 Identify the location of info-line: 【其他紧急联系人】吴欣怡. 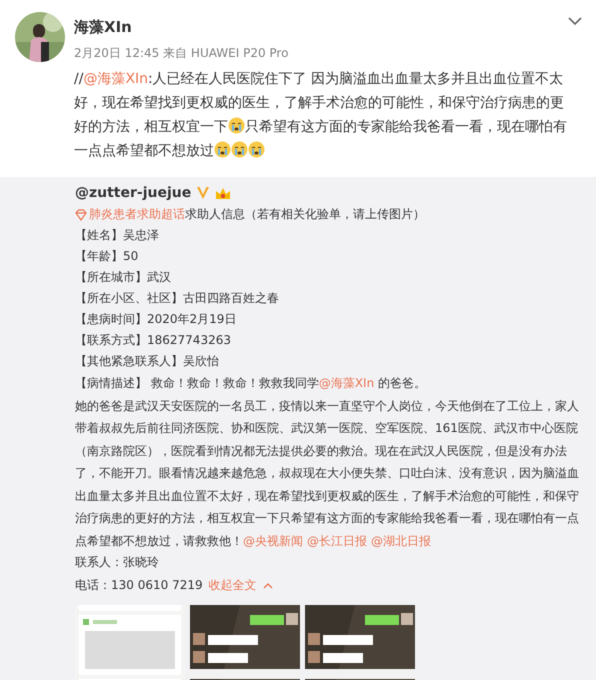
(147, 361).